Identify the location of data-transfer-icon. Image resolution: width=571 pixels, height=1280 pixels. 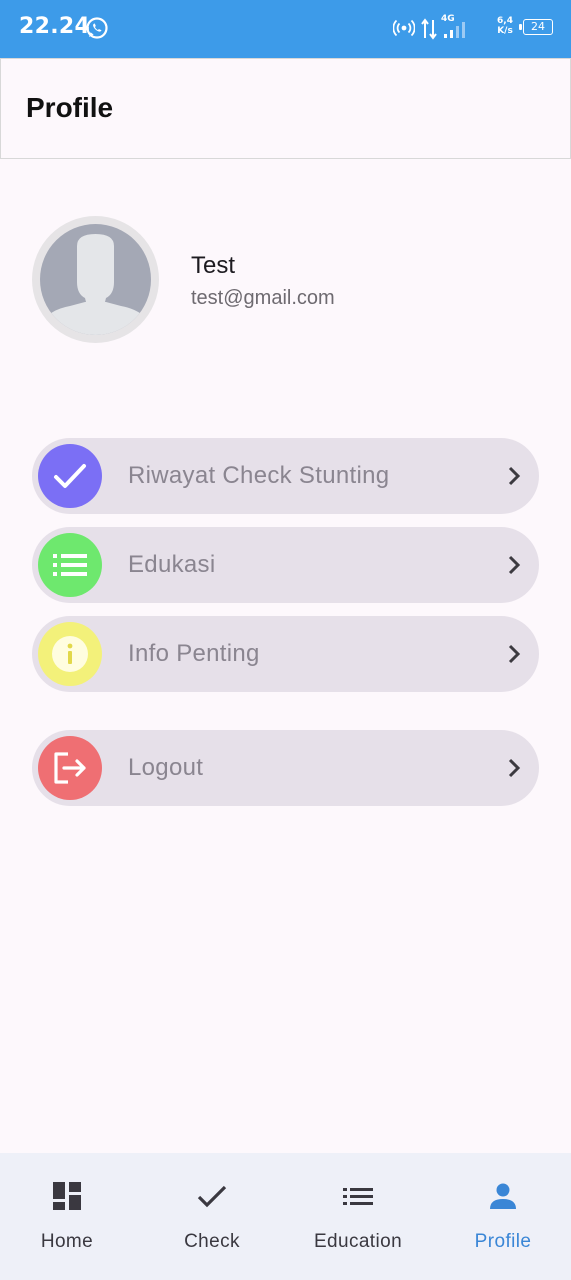
(429, 29).